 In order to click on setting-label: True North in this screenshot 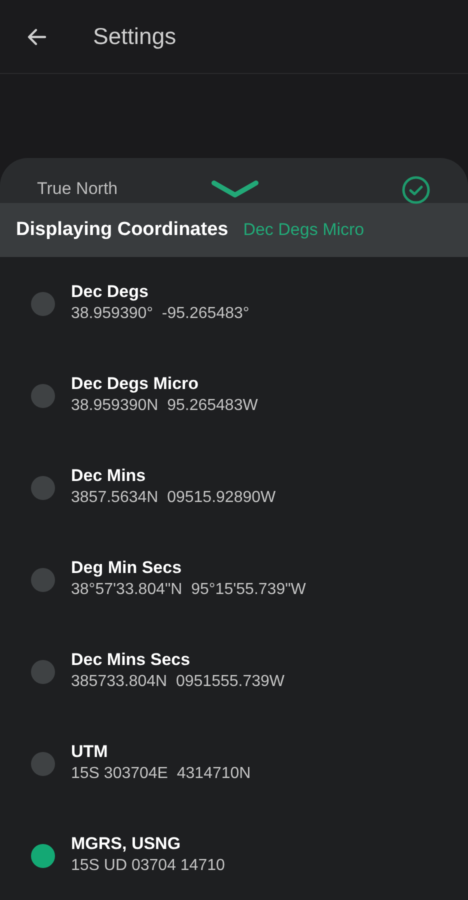, I will do `click(77, 189)`.